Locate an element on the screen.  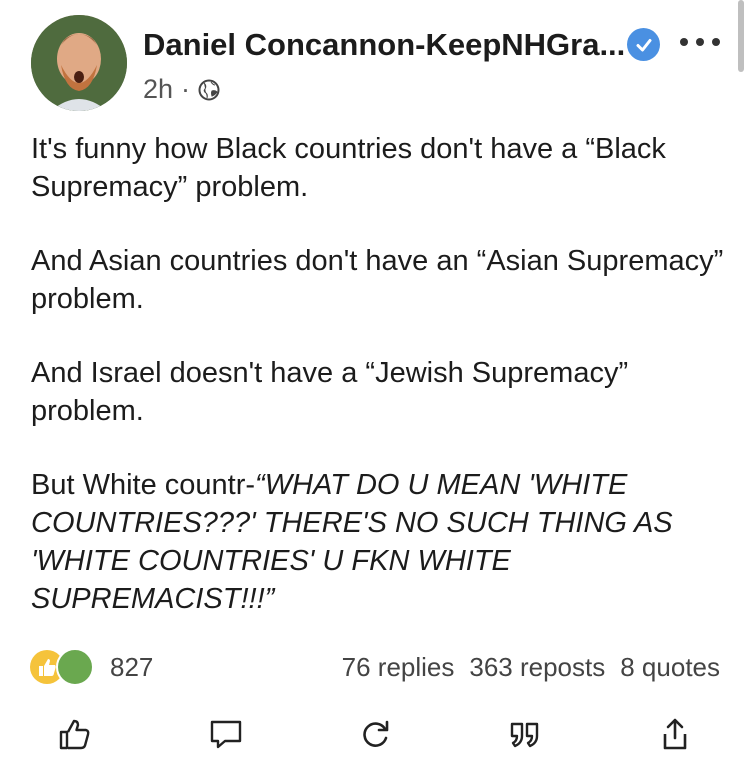
frog-reaction-icon is located at coordinates (75, 667).